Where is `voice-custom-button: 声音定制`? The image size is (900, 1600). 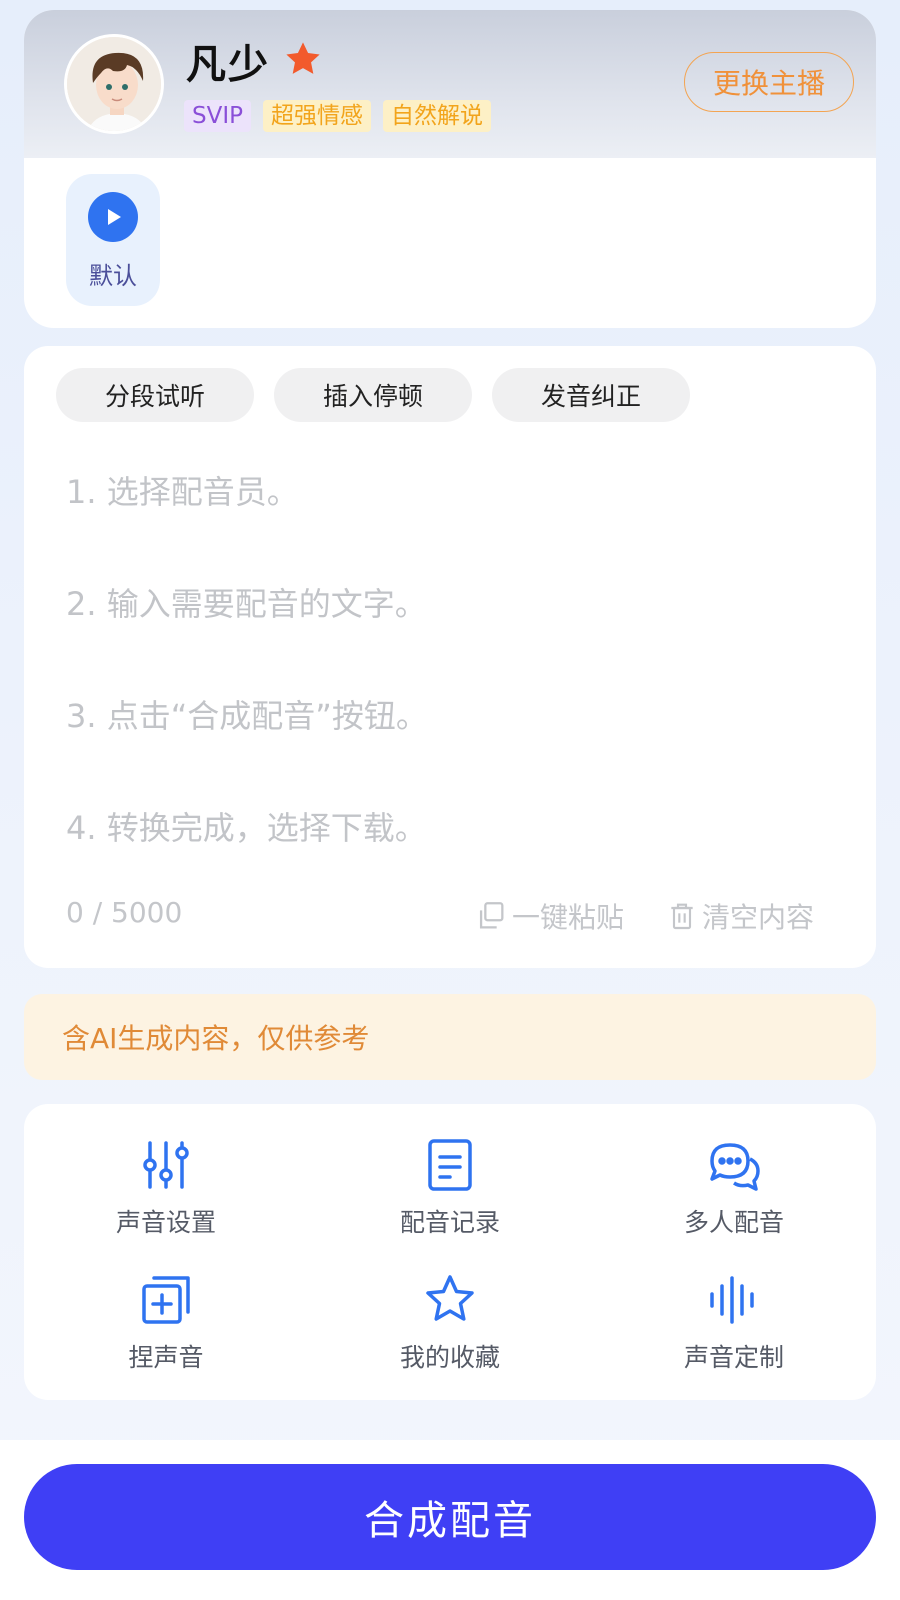
voice-custom-button: 声音定制 is located at coordinates (734, 1322).